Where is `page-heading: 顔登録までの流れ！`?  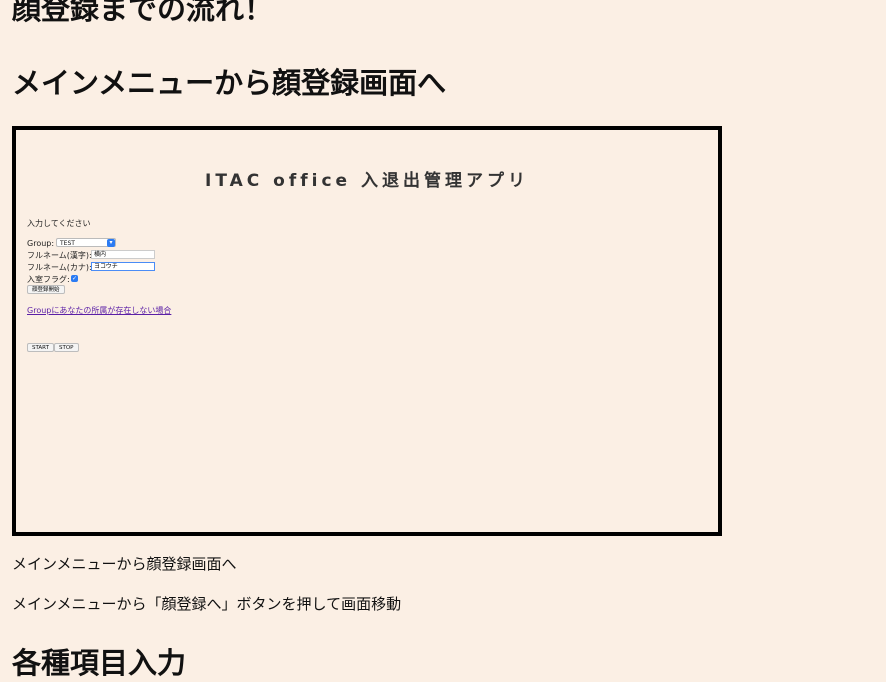 page-heading: 顔登録までの流れ！ is located at coordinates (143, 13).